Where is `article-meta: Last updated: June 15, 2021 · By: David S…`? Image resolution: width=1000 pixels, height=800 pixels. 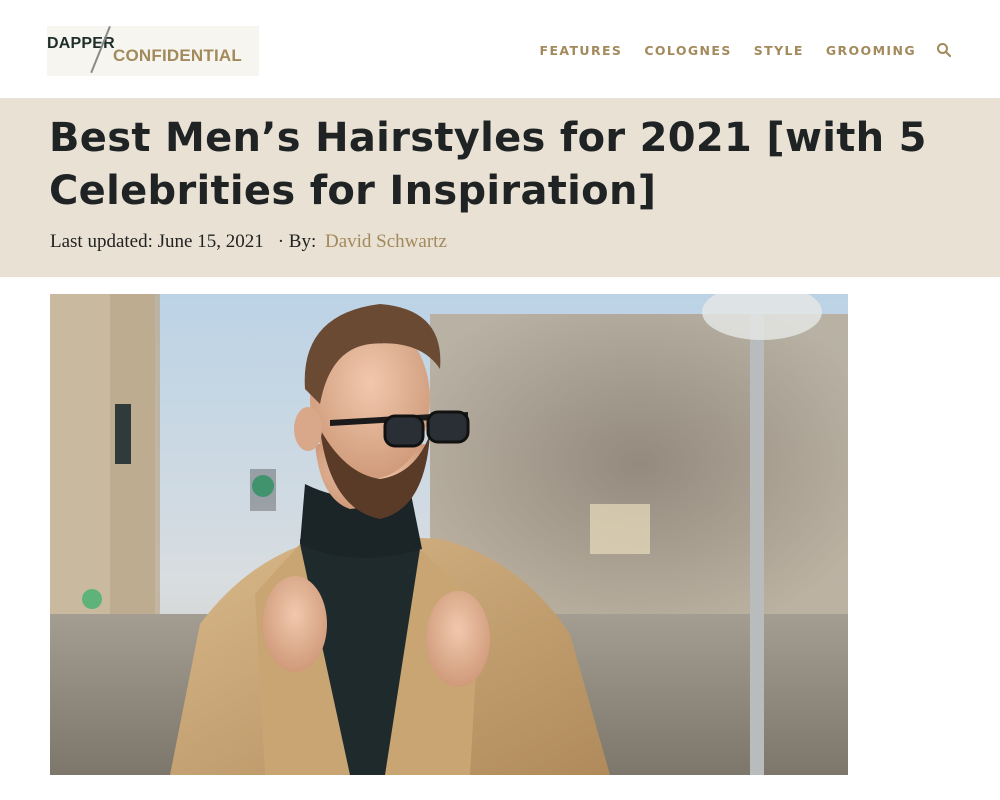
article-meta: Last updated: June 15, 2021 · By: David S… is located at coordinates (248, 242).